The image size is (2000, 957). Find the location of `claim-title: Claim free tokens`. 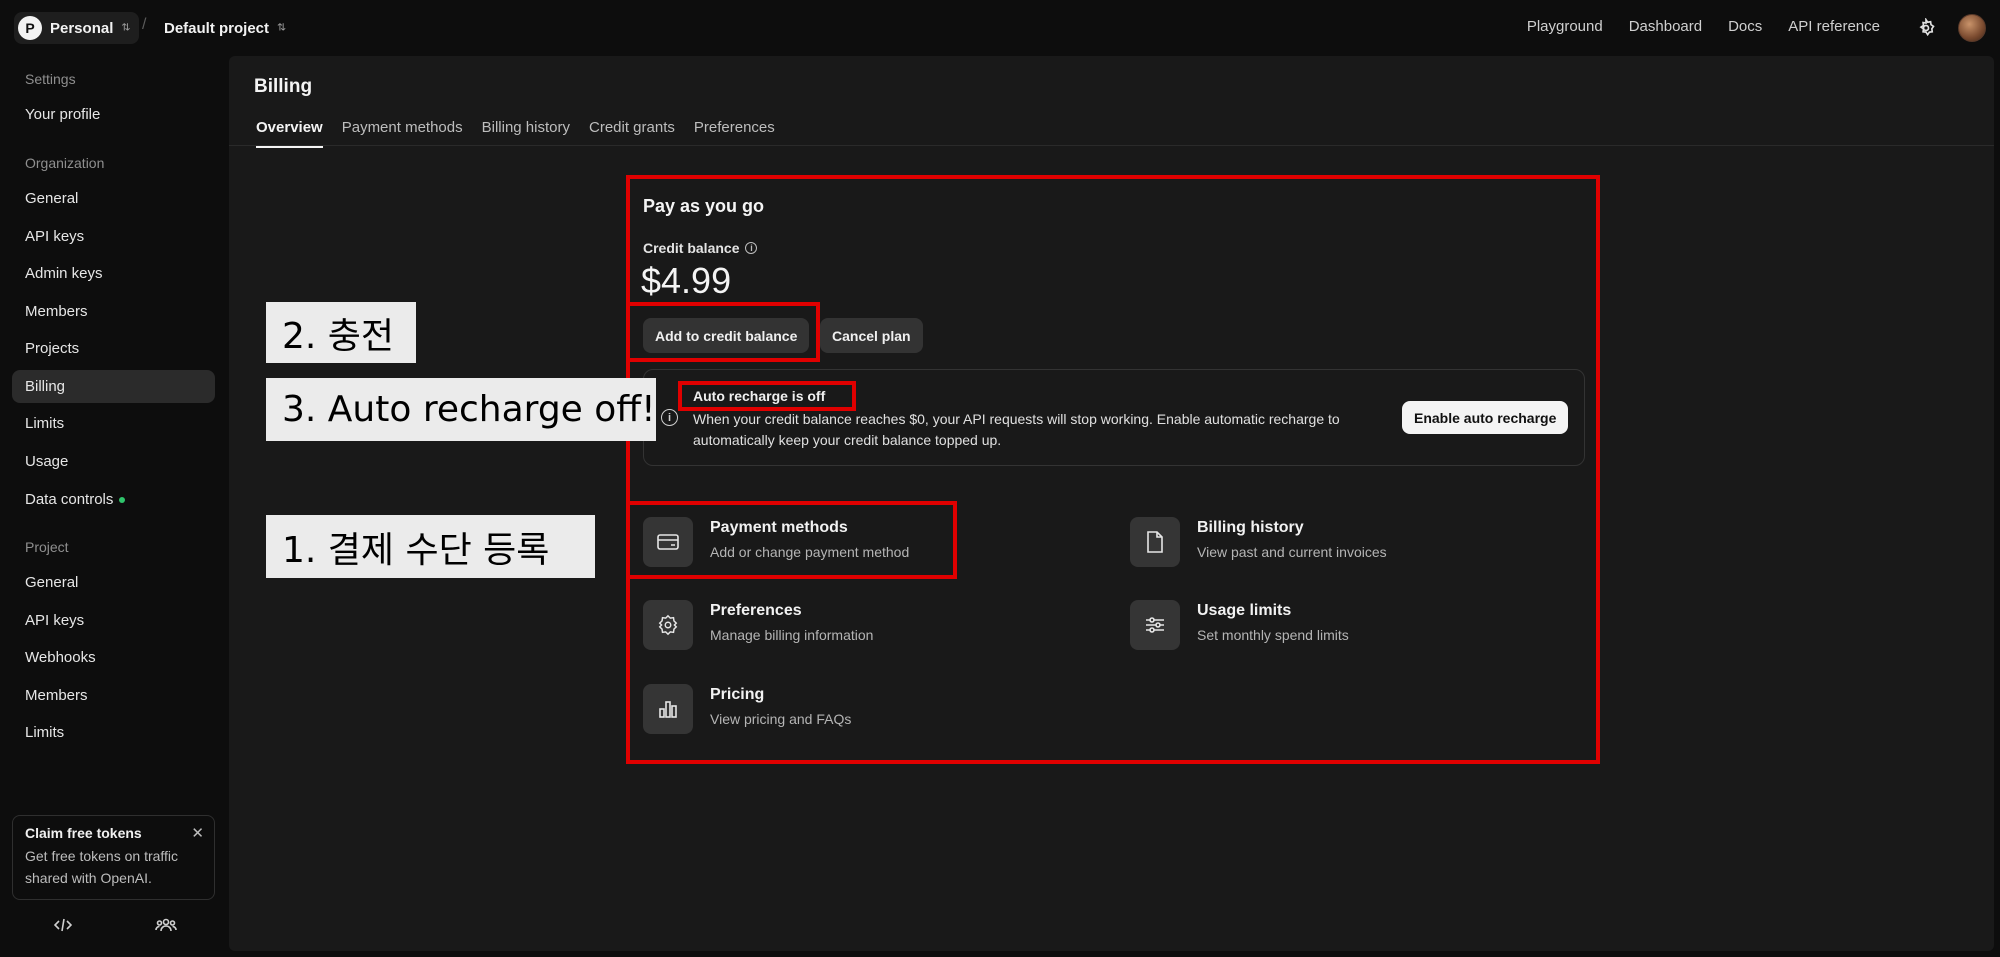

claim-title: Claim free tokens is located at coordinates (83, 833).